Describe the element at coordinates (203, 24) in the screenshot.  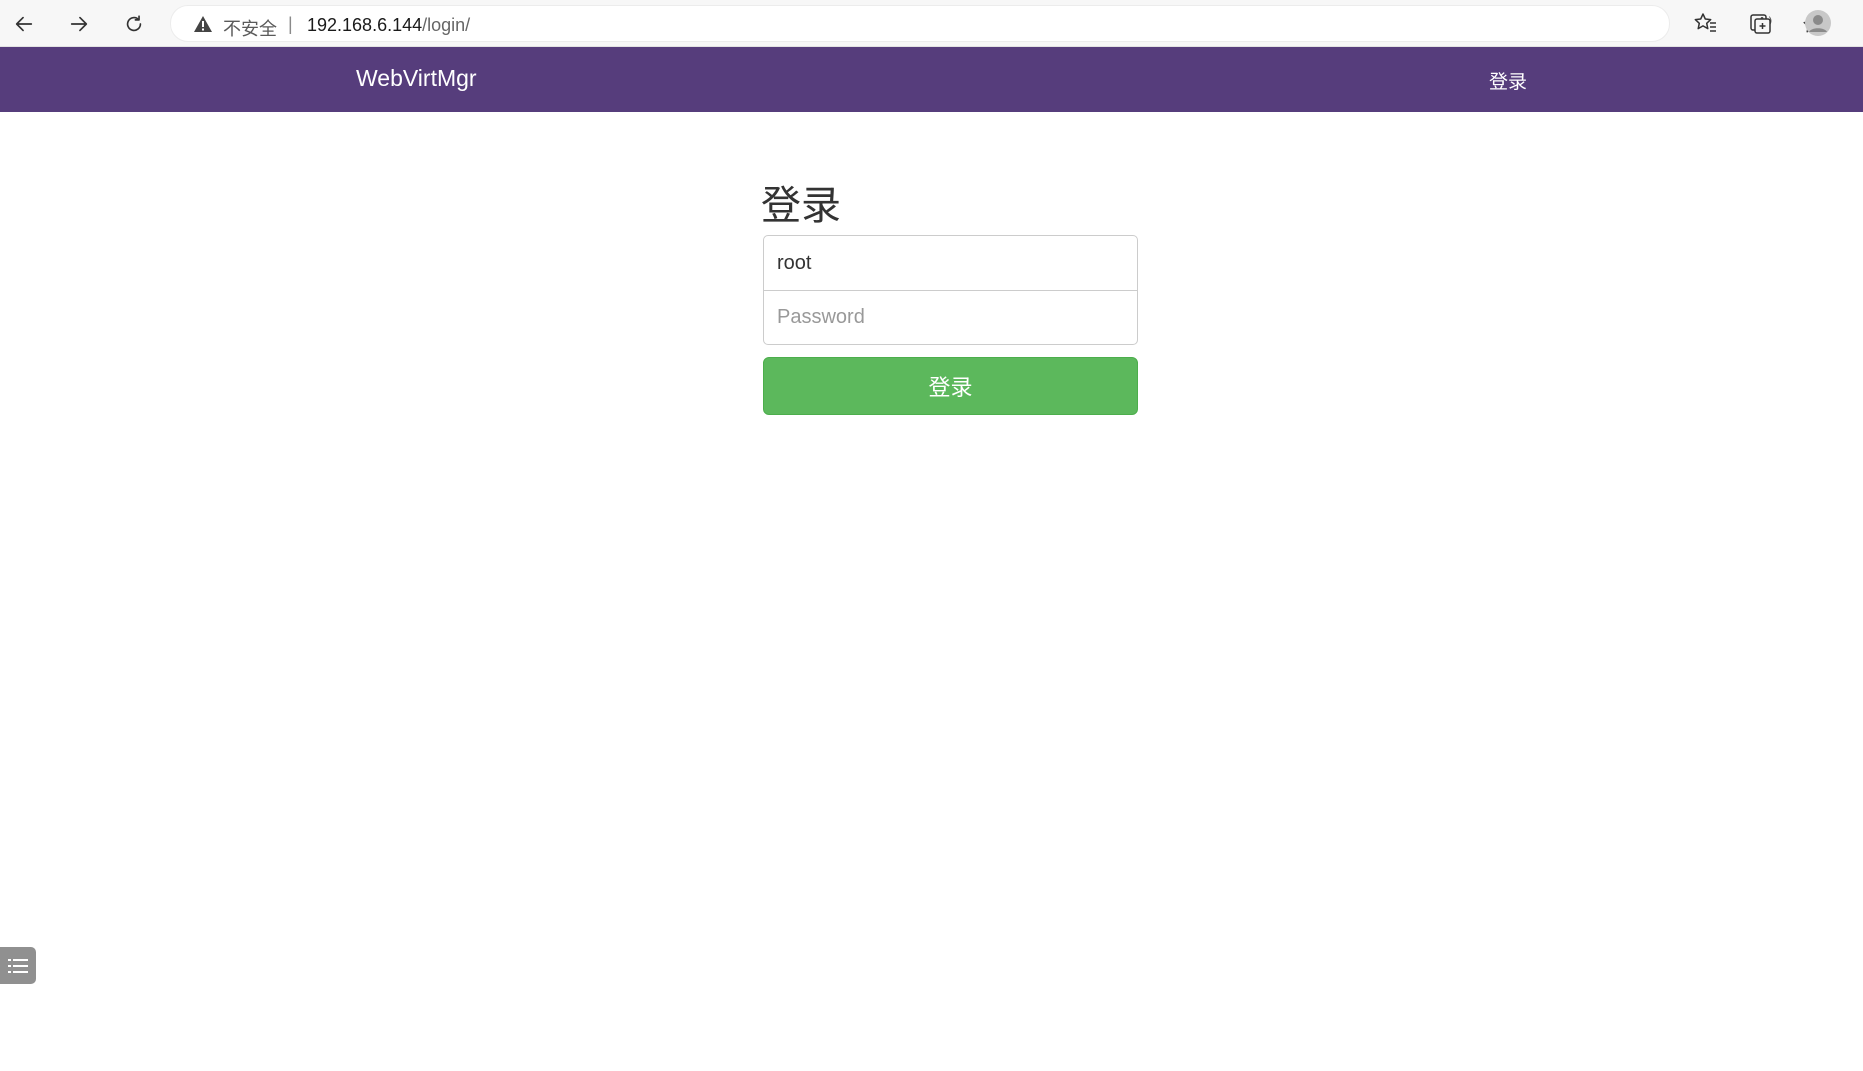
I see `warning-icon` at that location.